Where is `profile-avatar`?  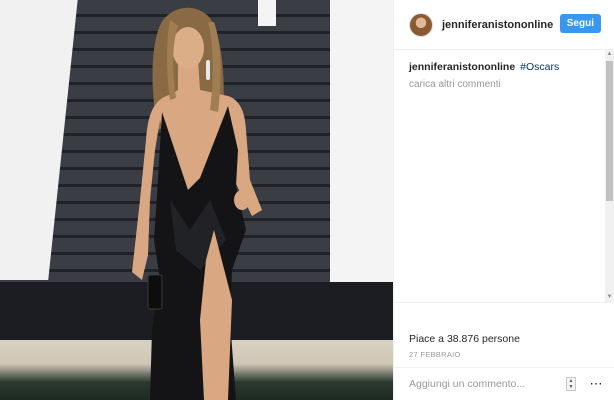
profile-avatar is located at coordinates (421, 24).